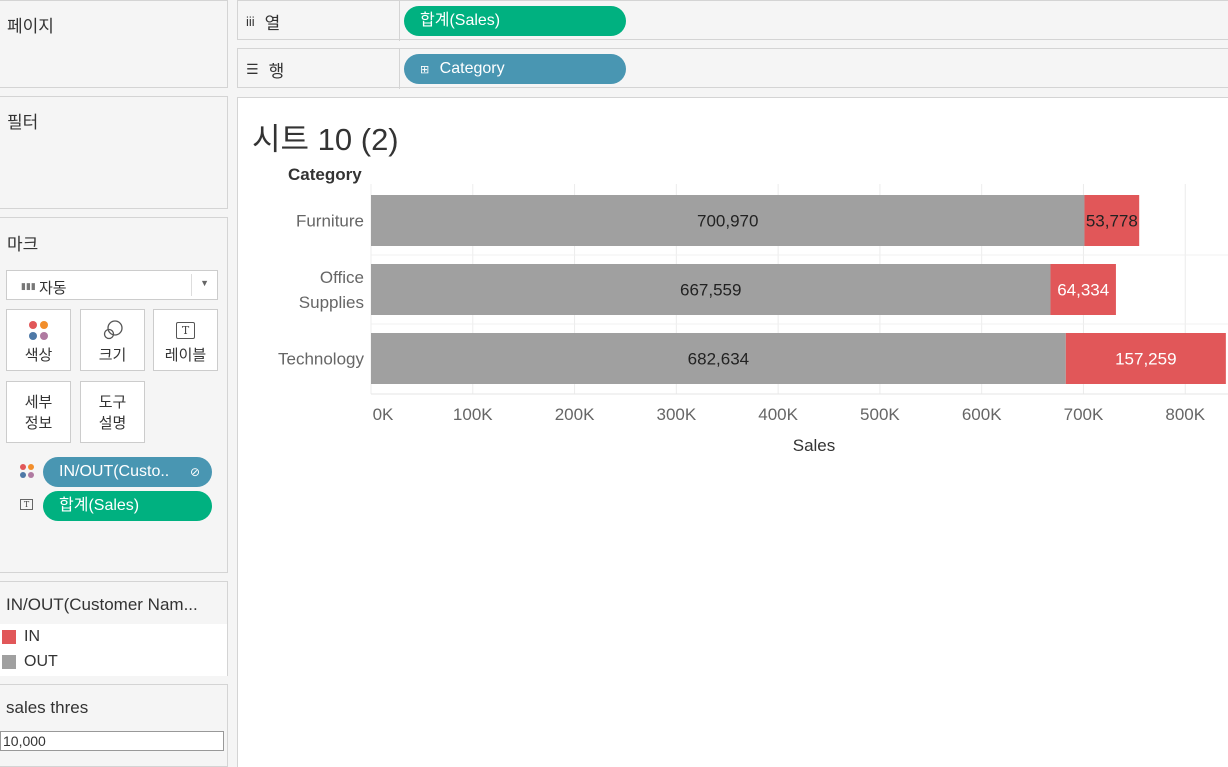 This screenshot has width=1228, height=767. What do you see at coordinates (114, 471) in the screenshot?
I see `color-field-label: IN/OUT(Custo..` at bounding box center [114, 471].